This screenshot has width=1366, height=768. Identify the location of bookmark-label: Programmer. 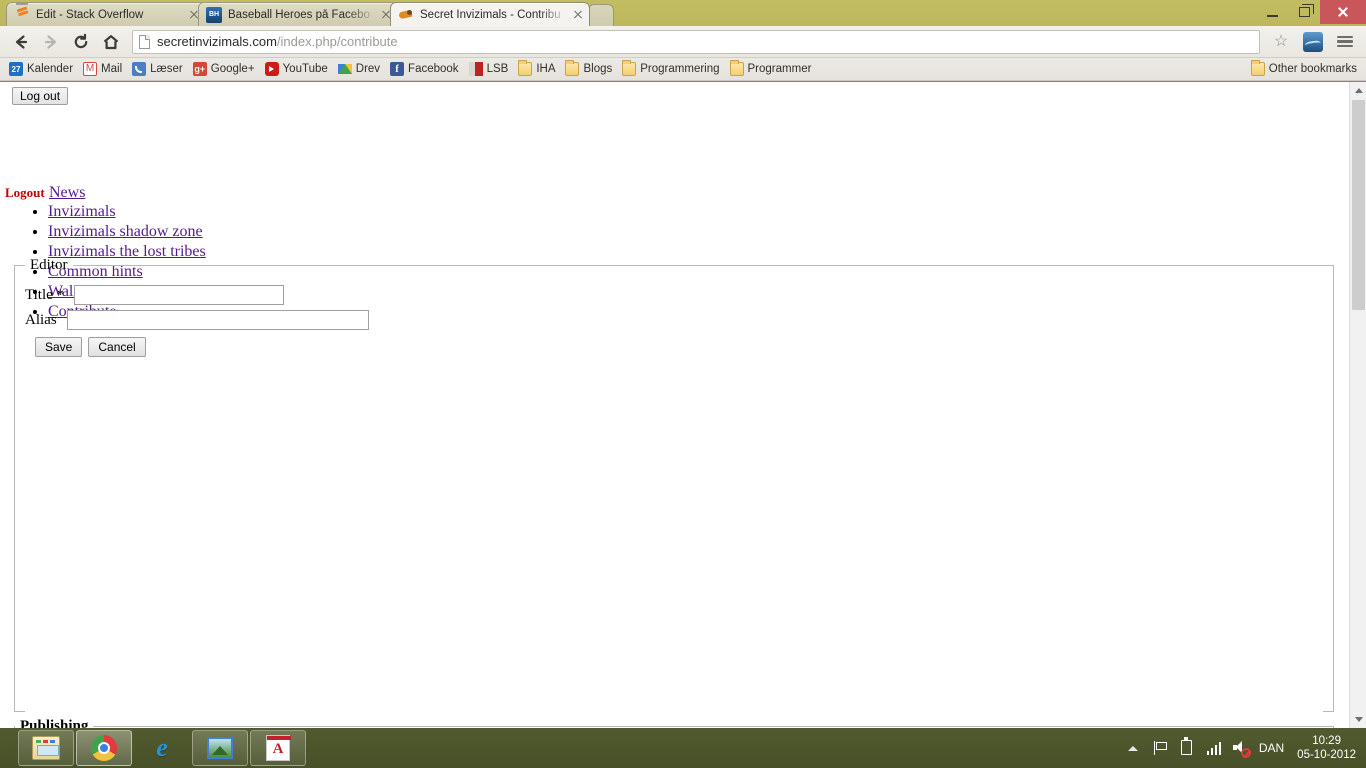
(779, 69).